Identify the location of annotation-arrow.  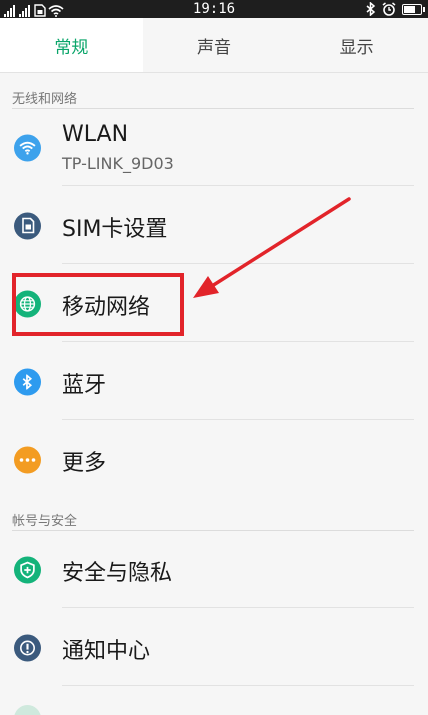
(272, 247).